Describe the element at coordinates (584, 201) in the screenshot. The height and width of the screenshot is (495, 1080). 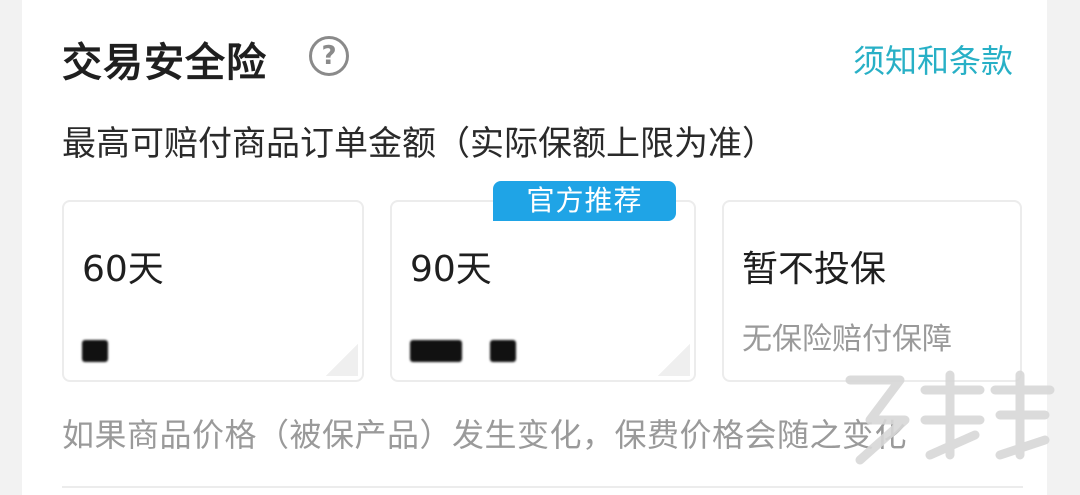
I see `recommended-badge: 官方推荐` at that location.